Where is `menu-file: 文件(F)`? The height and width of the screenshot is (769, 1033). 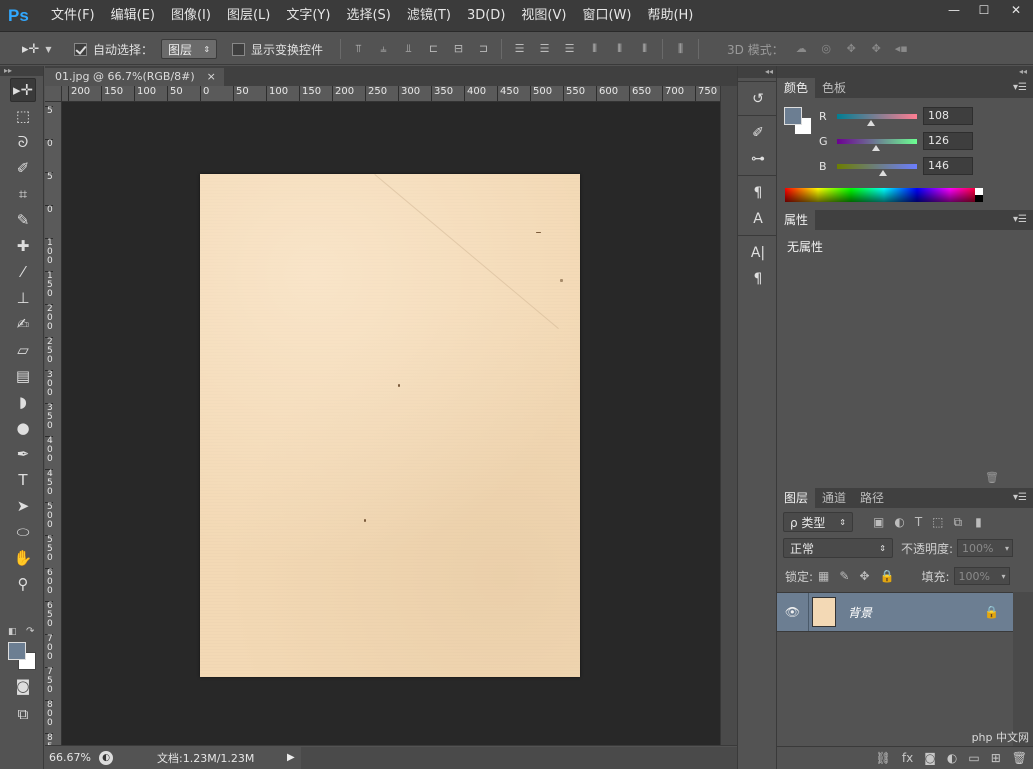 menu-file: 文件(F) is located at coordinates (73, 16).